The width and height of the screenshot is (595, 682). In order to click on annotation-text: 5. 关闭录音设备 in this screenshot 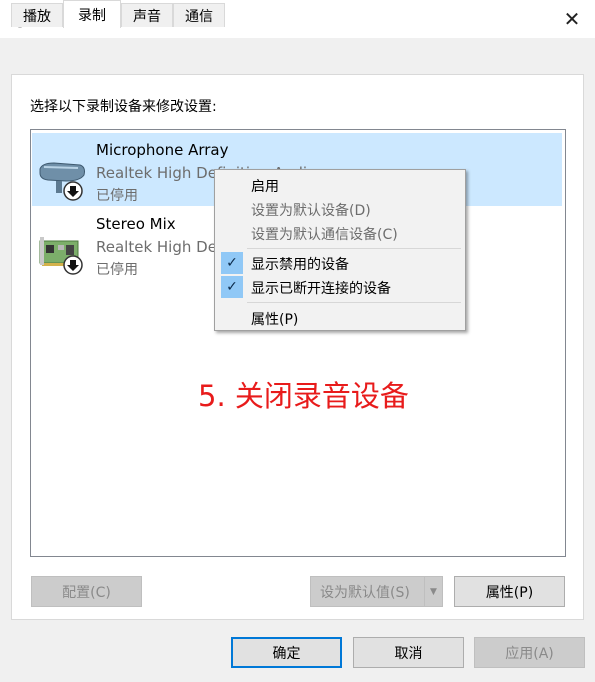, I will do `click(303, 396)`.